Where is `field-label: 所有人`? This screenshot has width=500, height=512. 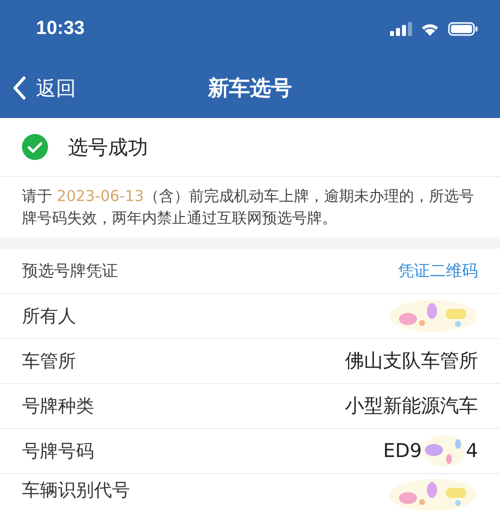 field-label: 所有人 is located at coordinates (49, 316).